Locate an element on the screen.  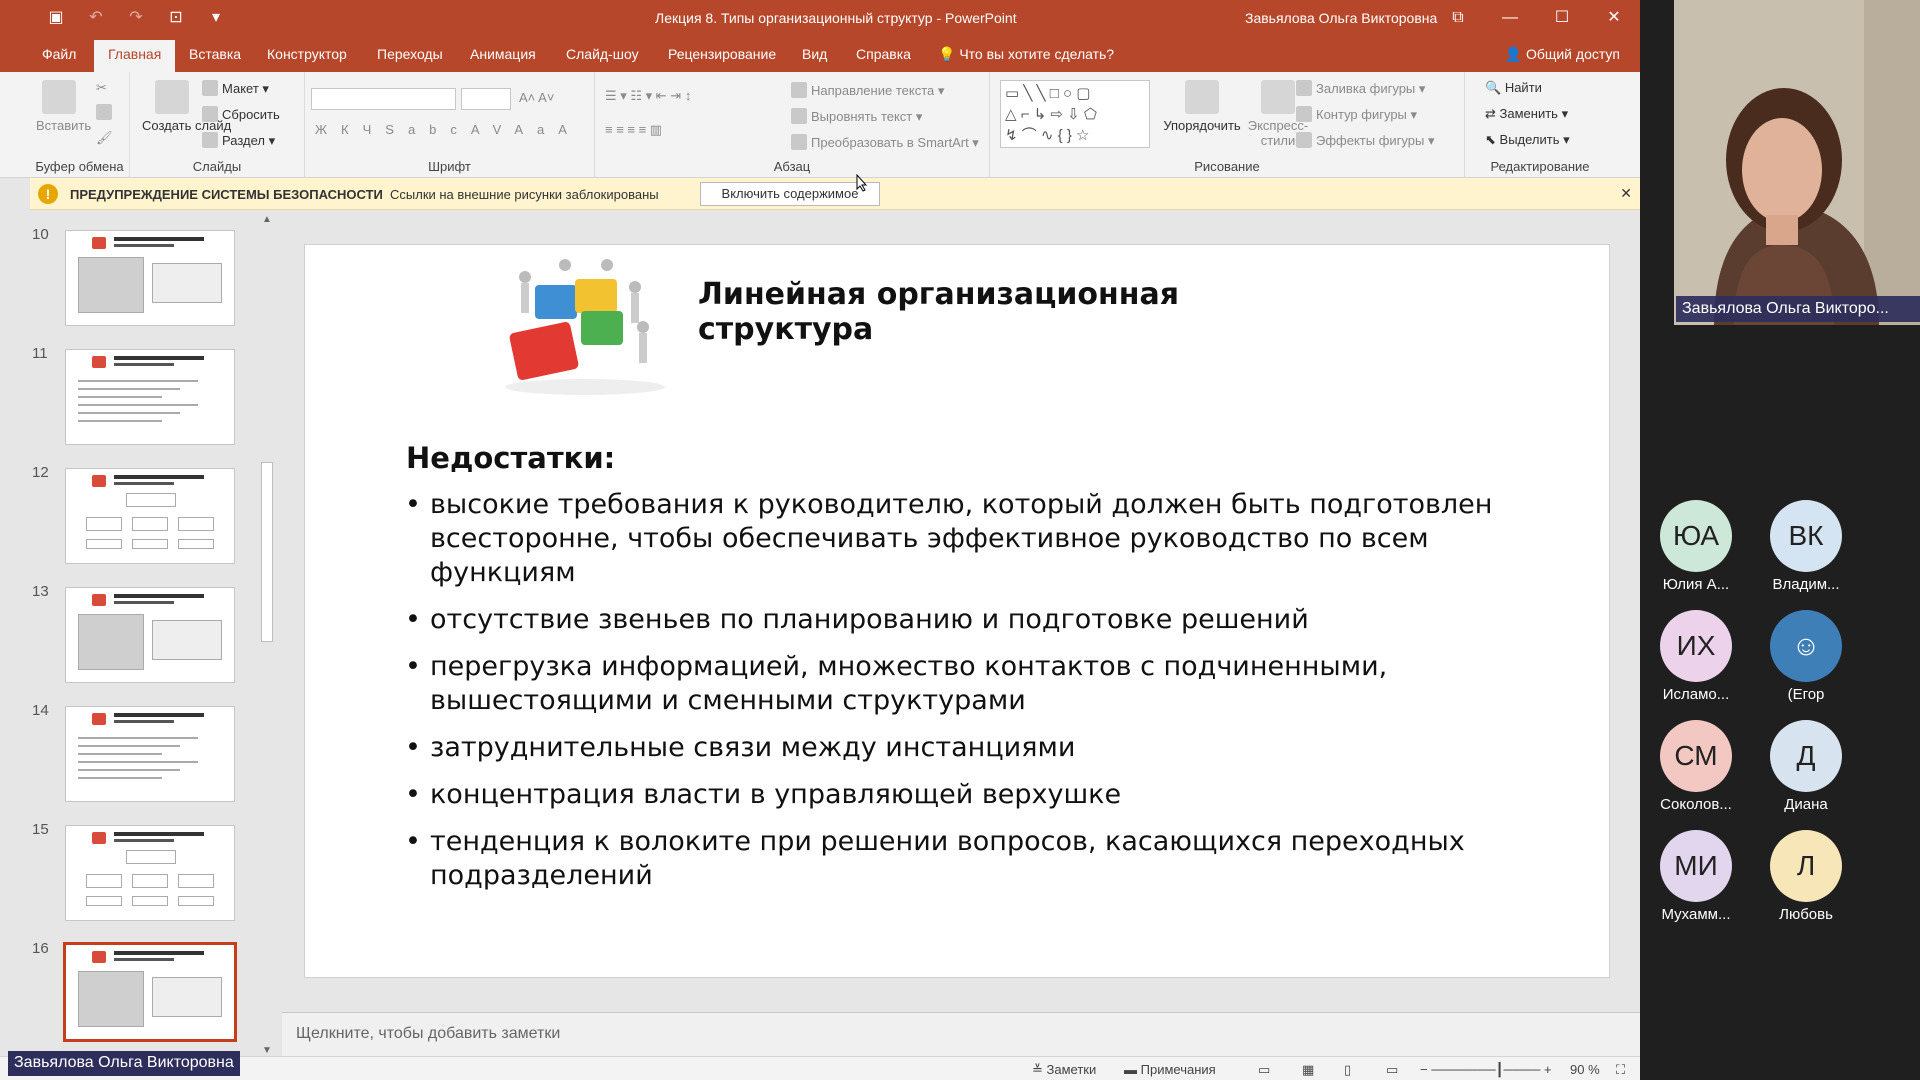
slide-thumbnail: 13 is located at coordinates (153, 633).